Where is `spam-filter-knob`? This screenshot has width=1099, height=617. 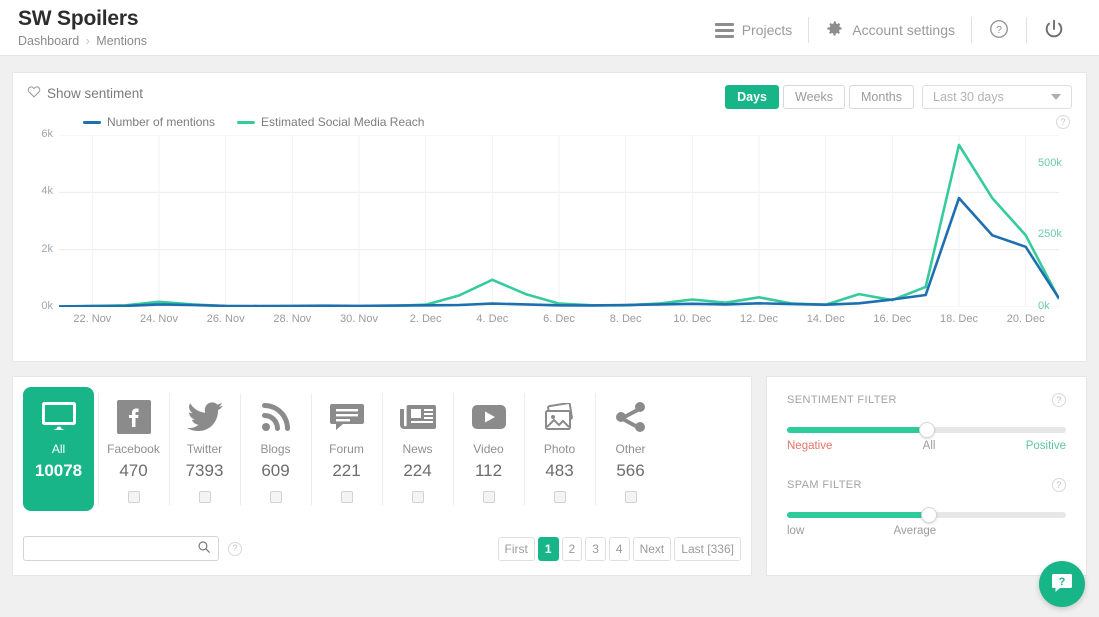 spam-filter-knob is located at coordinates (929, 515).